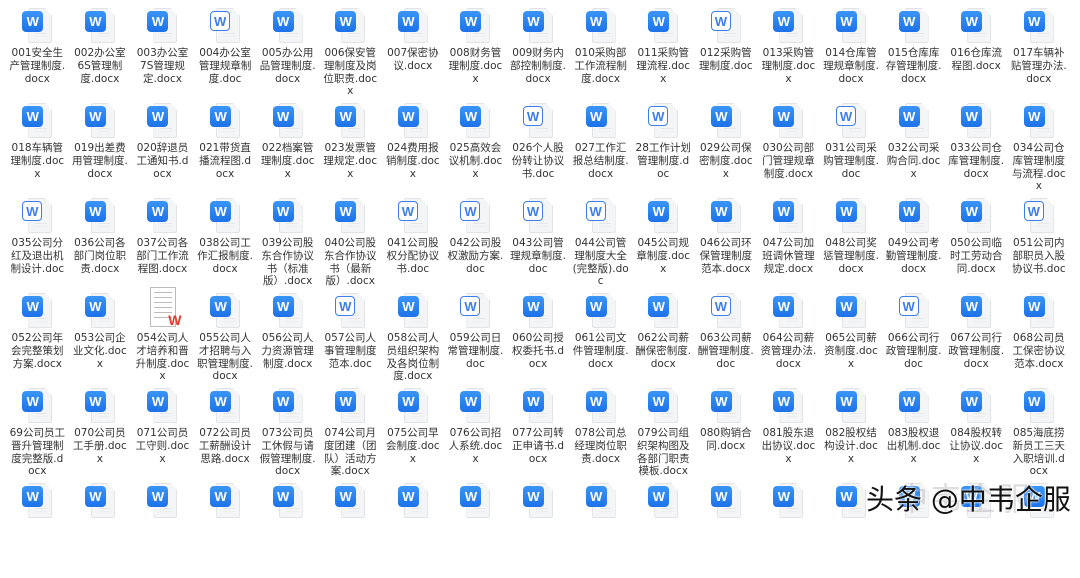 The image size is (1080, 578). What do you see at coordinates (37, 55) in the screenshot?
I see `file-item: W 001安全生产管理制度.docx` at bounding box center [37, 55].